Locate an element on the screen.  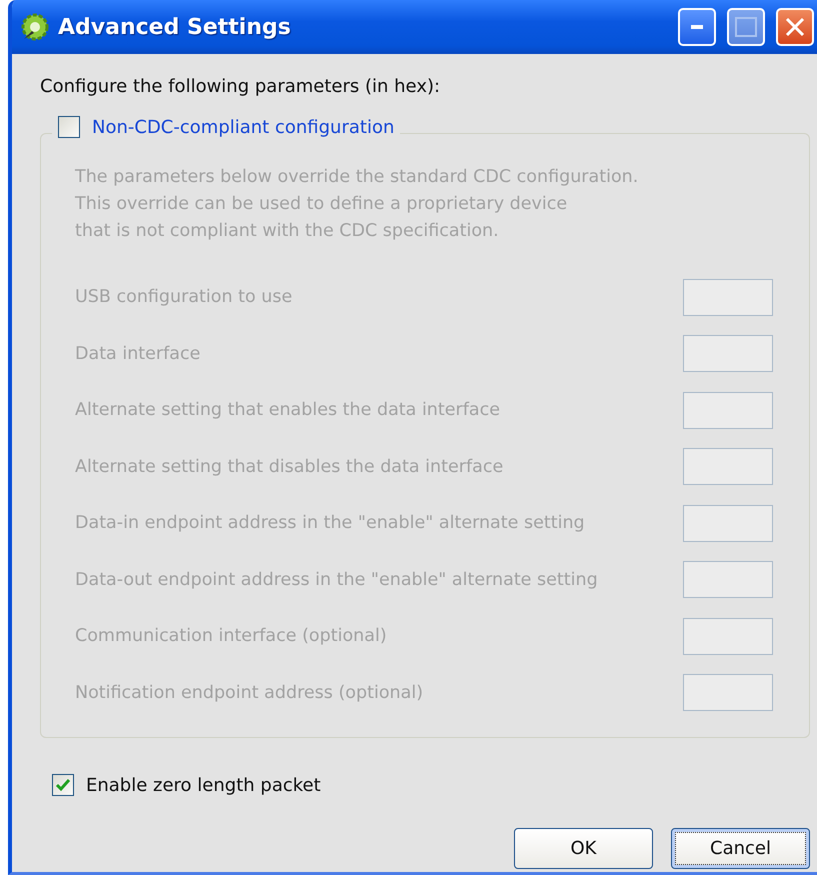
field-label: Data-in endpoint address in the "enable" alternate setting is located at coordinates (330, 523).